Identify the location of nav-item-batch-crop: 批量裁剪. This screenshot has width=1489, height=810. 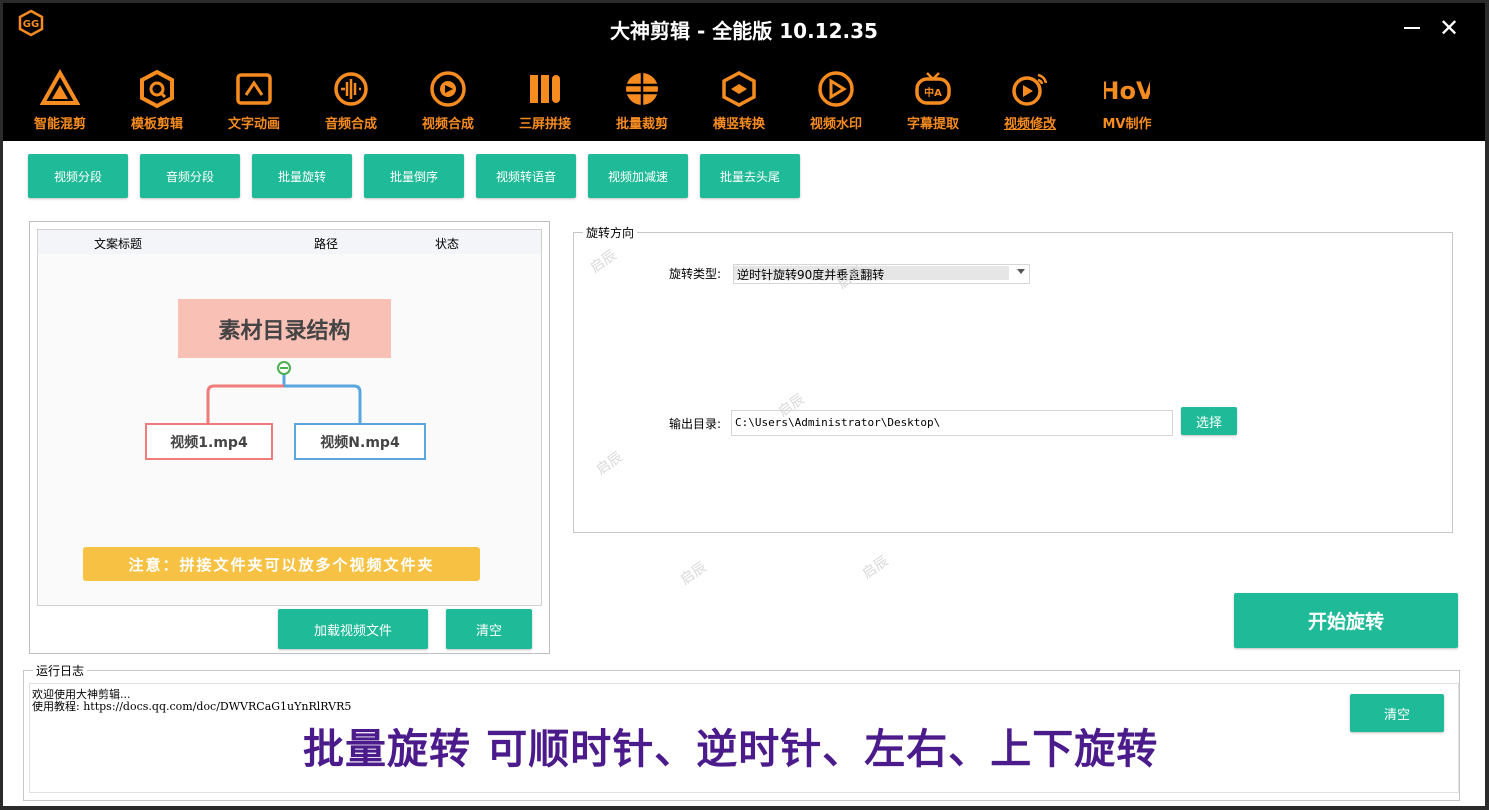
(642, 98).